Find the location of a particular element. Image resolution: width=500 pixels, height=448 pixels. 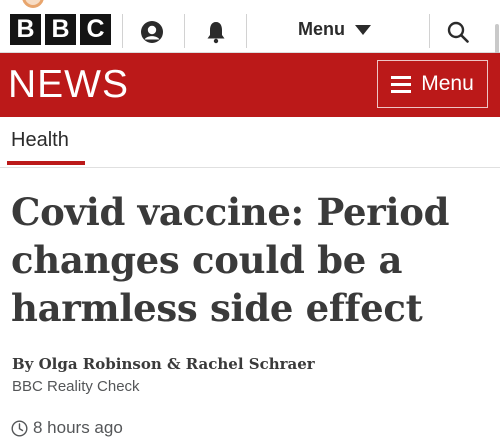

article-timestamp: 8 hours ago is located at coordinates (67, 428).